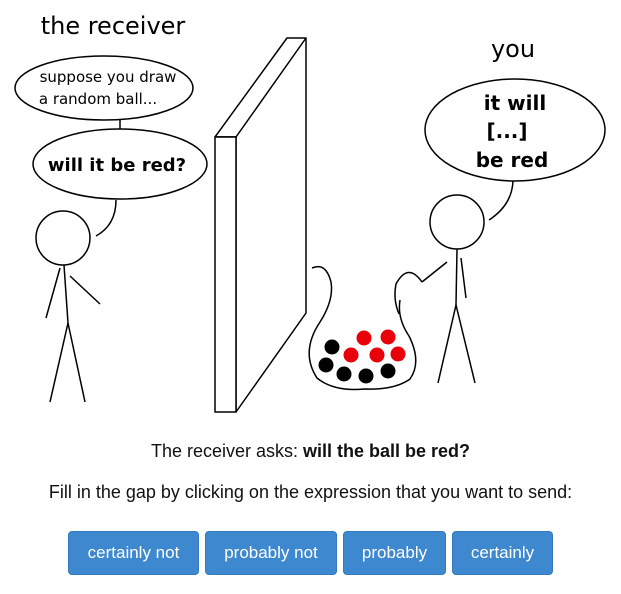 The image size is (621, 594). Describe the element at coordinates (260, 225) in the screenshot. I see `wall-divider` at that location.